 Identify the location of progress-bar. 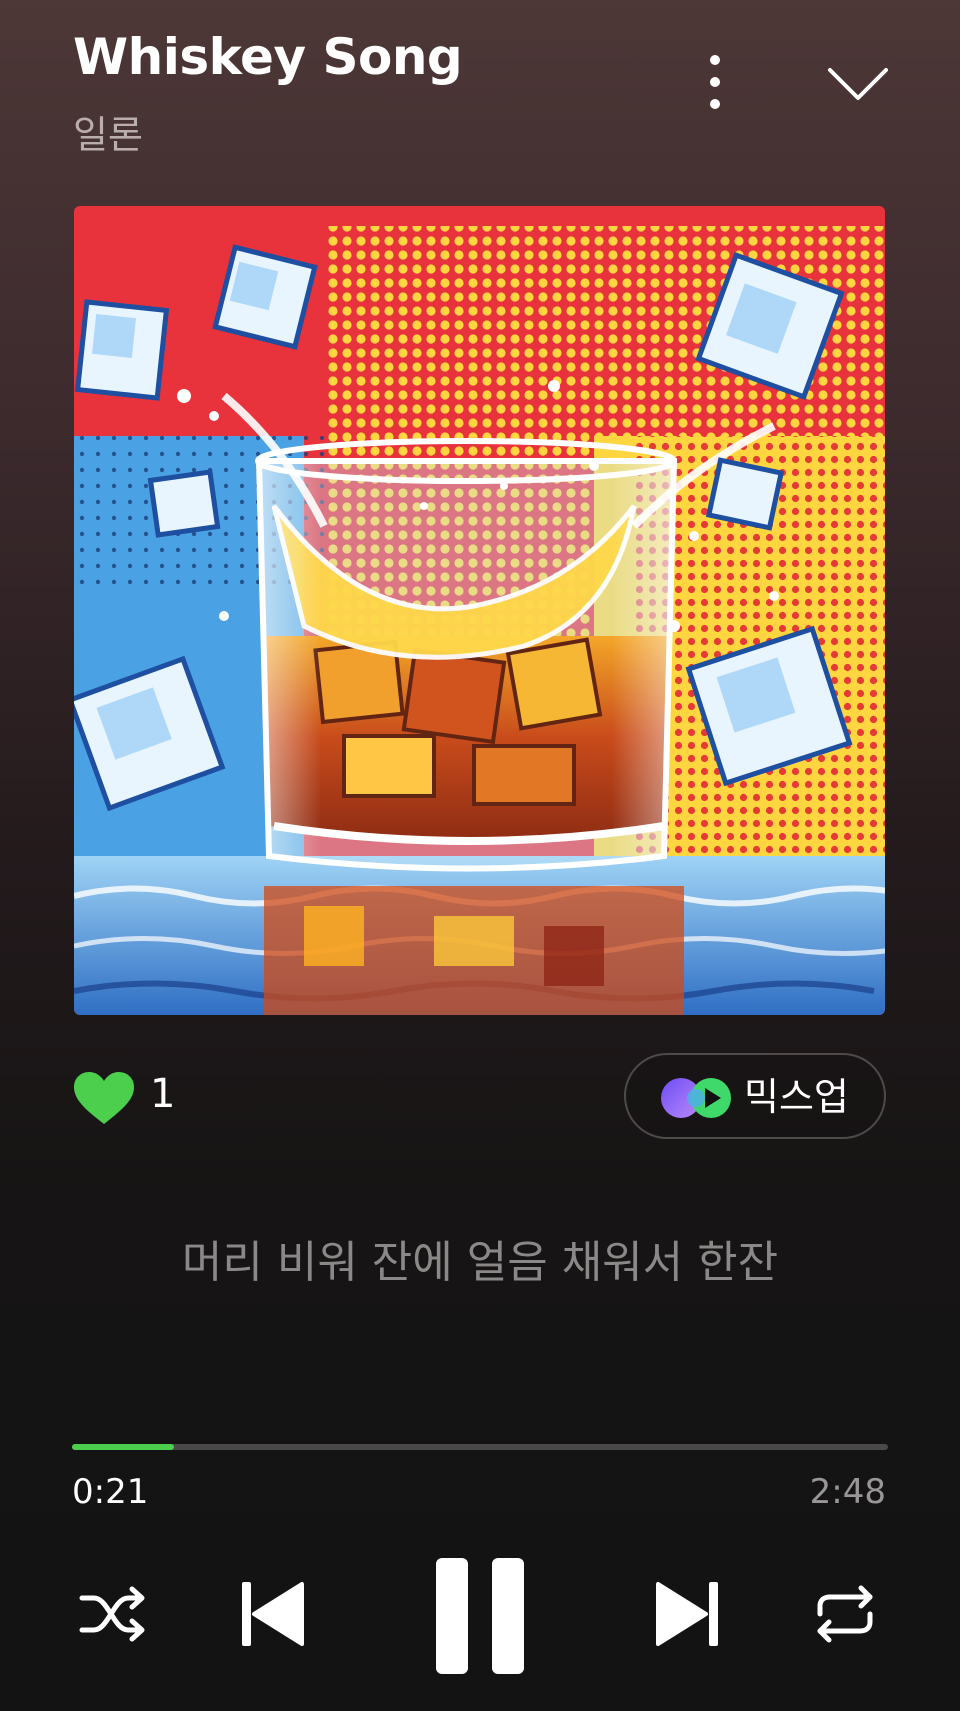
(480, 1447).